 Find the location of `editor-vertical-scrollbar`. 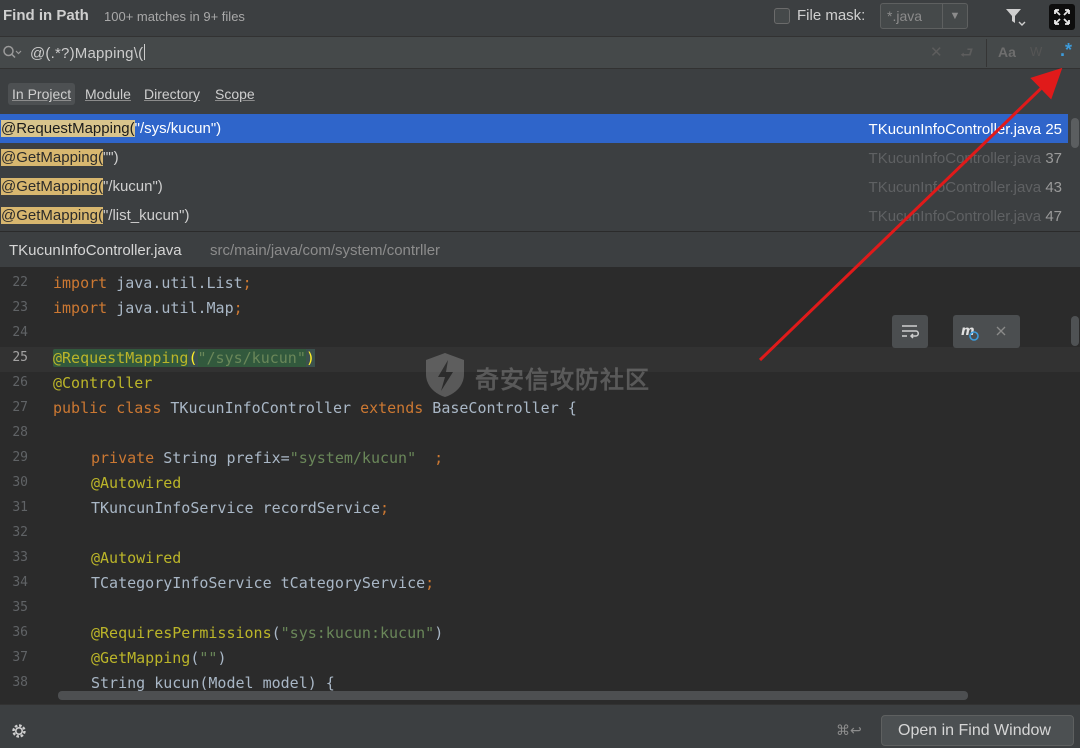

editor-vertical-scrollbar is located at coordinates (1075, 331).